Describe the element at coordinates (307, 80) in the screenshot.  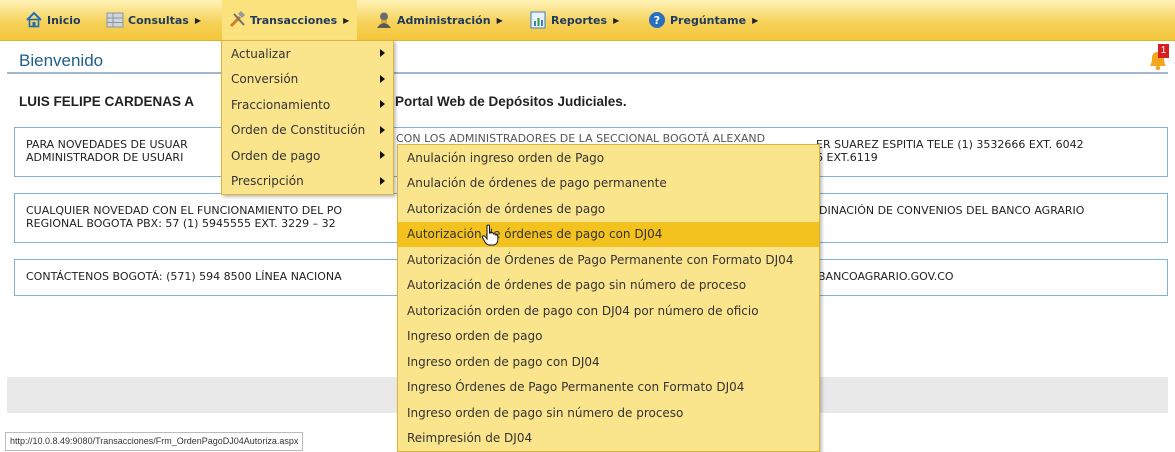
I see `menu-item-conversion: Conversión` at that location.